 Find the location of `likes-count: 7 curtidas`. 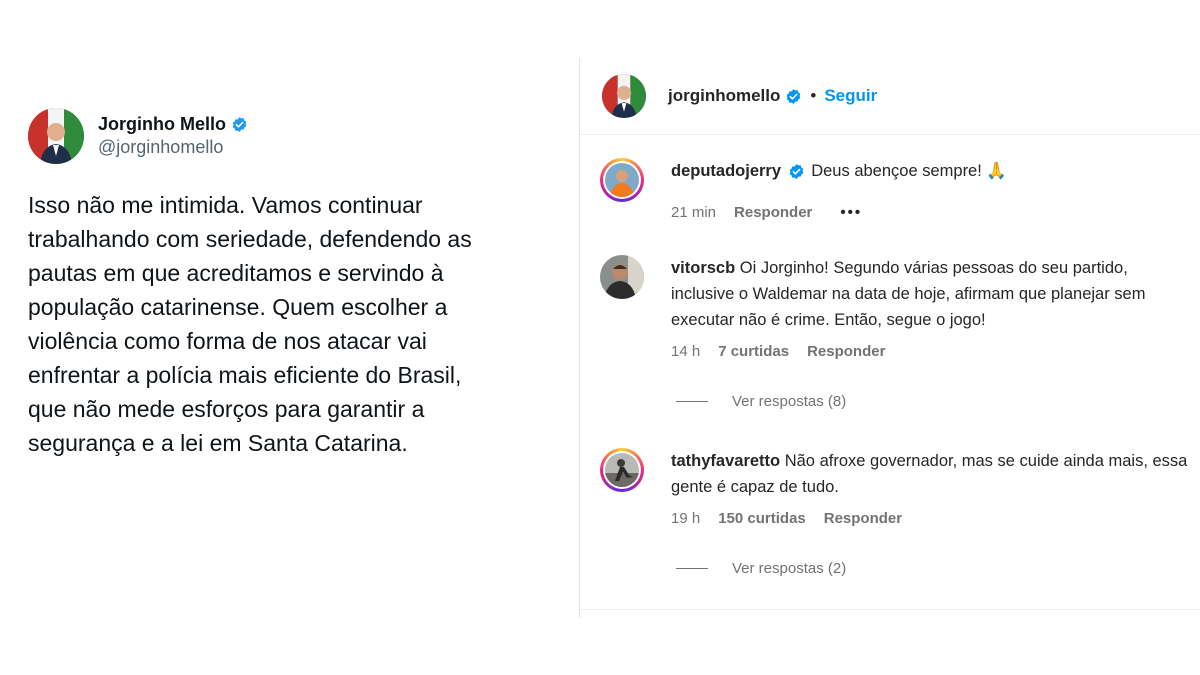

likes-count: 7 curtidas is located at coordinates (753, 351).